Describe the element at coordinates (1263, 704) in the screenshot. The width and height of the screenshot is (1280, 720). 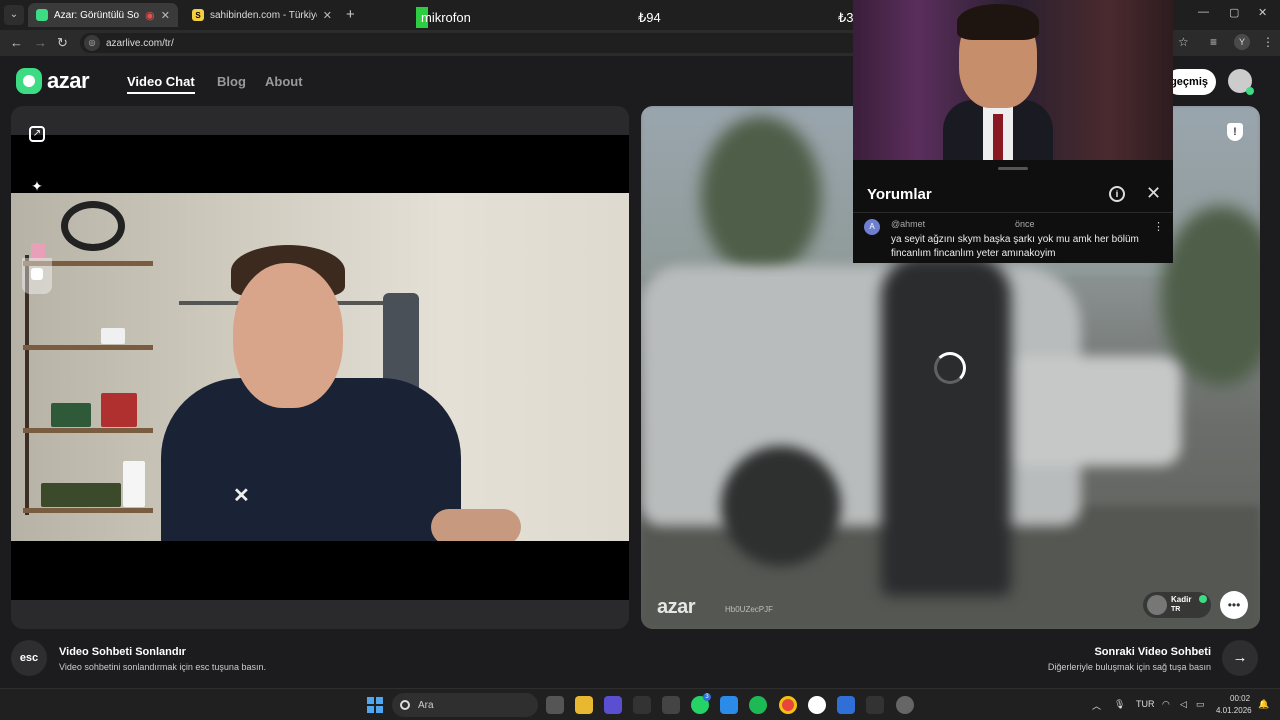
I see `notification-bell-icon: 🔔` at that location.